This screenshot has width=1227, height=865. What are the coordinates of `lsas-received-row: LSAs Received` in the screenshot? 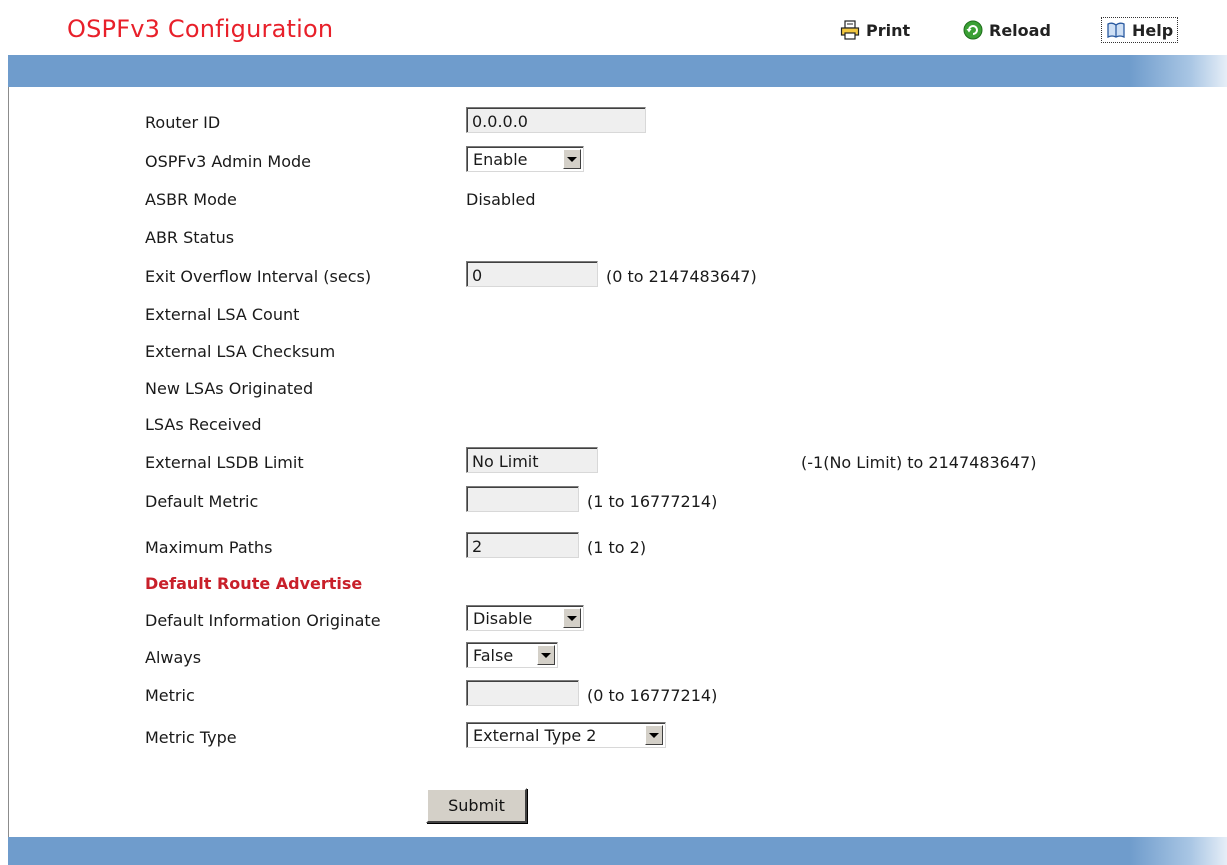 It's located at (617, 424).